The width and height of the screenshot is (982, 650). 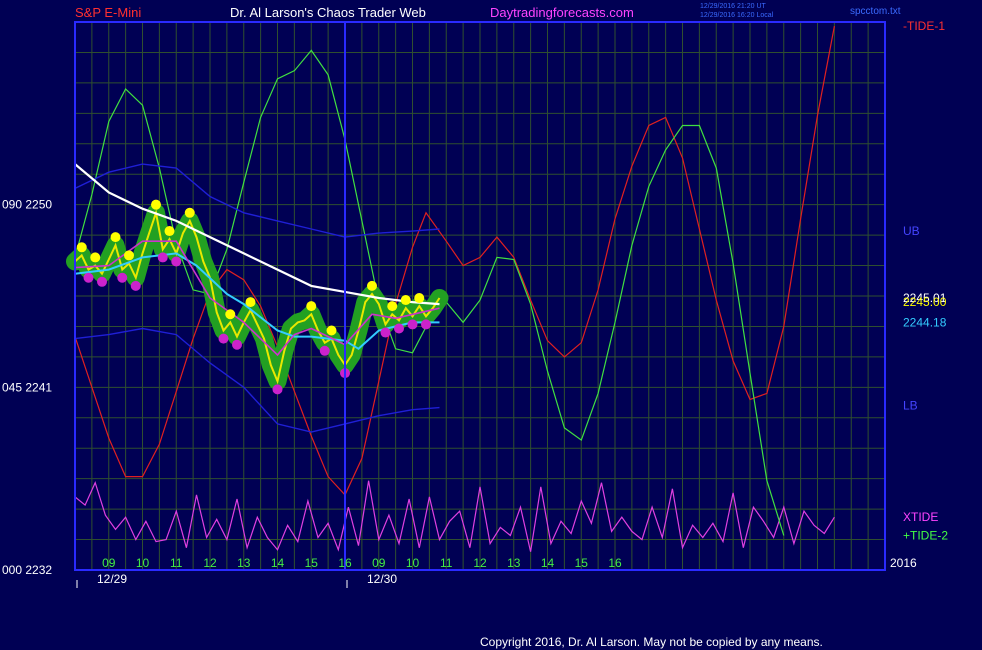 I want to click on right-series-label: 2245.00, so click(x=925, y=302).